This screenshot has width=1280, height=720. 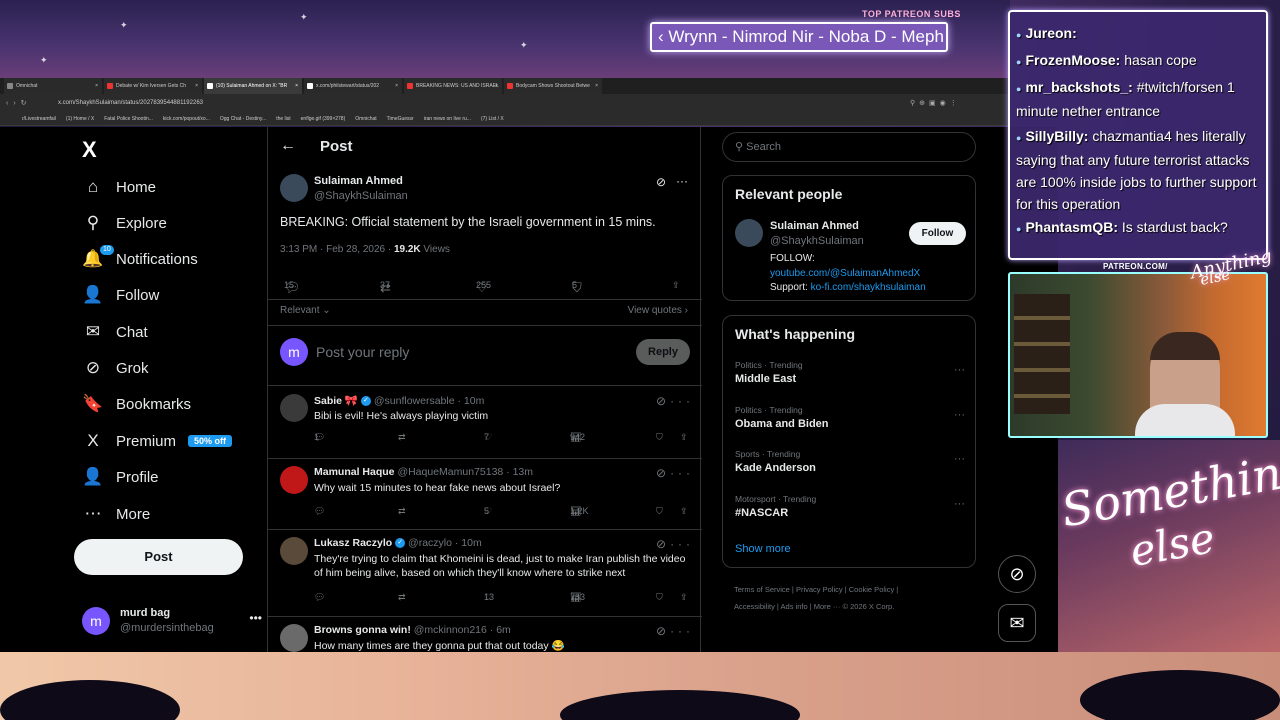 I want to click on nav-item-profile: 👤 Profile, so click(x=120, y=477).